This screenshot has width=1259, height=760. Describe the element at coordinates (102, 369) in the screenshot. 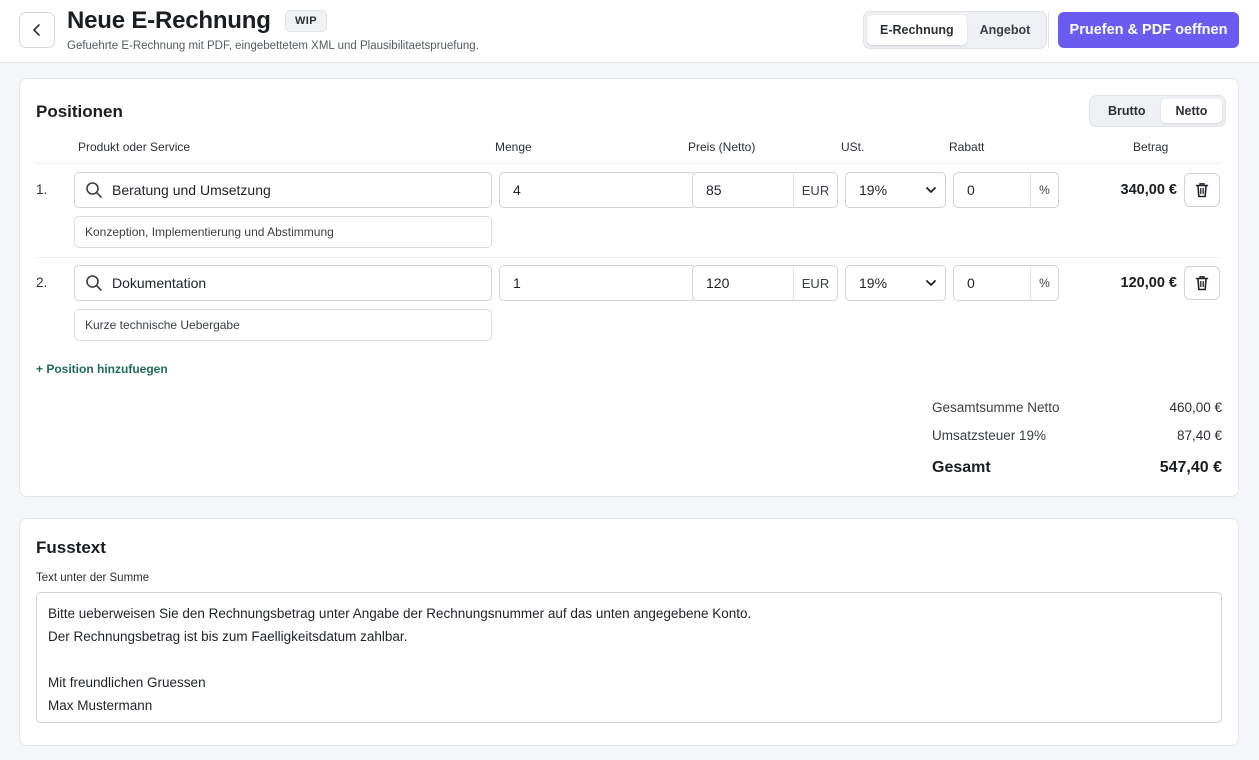

I see `add-position-link: + Position hinzufuegen` at that location.